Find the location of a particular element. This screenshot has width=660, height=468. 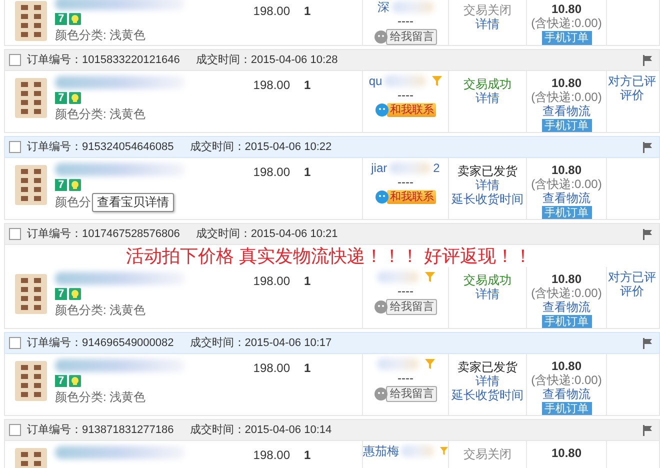

order-time: 成交时间：2015-04-06 10:17 is located at coordinates (261, 343).